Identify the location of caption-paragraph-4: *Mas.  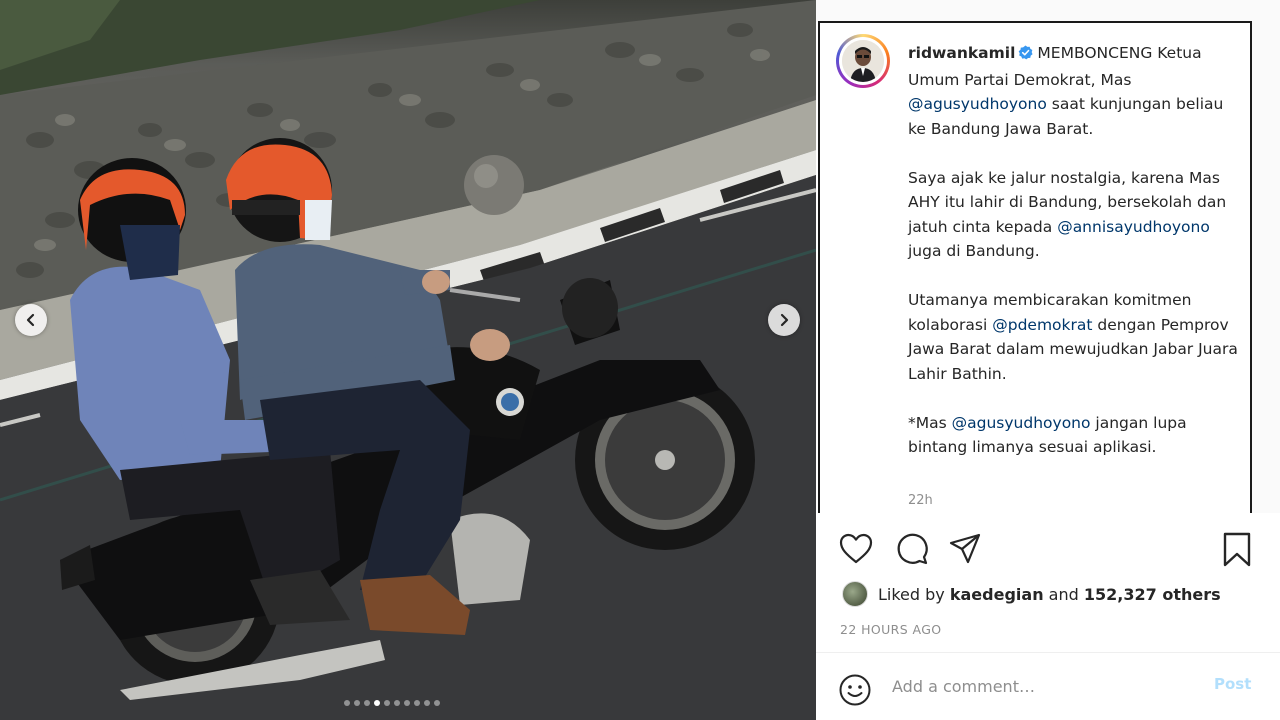
(927, 422).